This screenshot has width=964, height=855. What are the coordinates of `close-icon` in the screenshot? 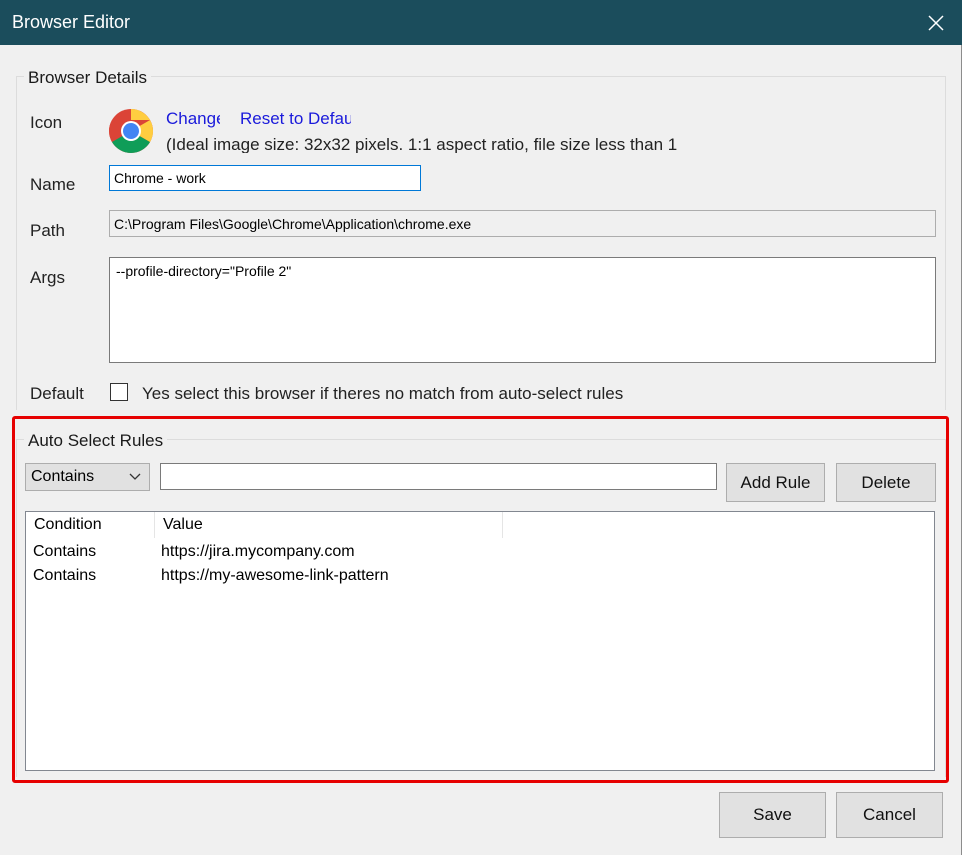 It's located at (936, 22).